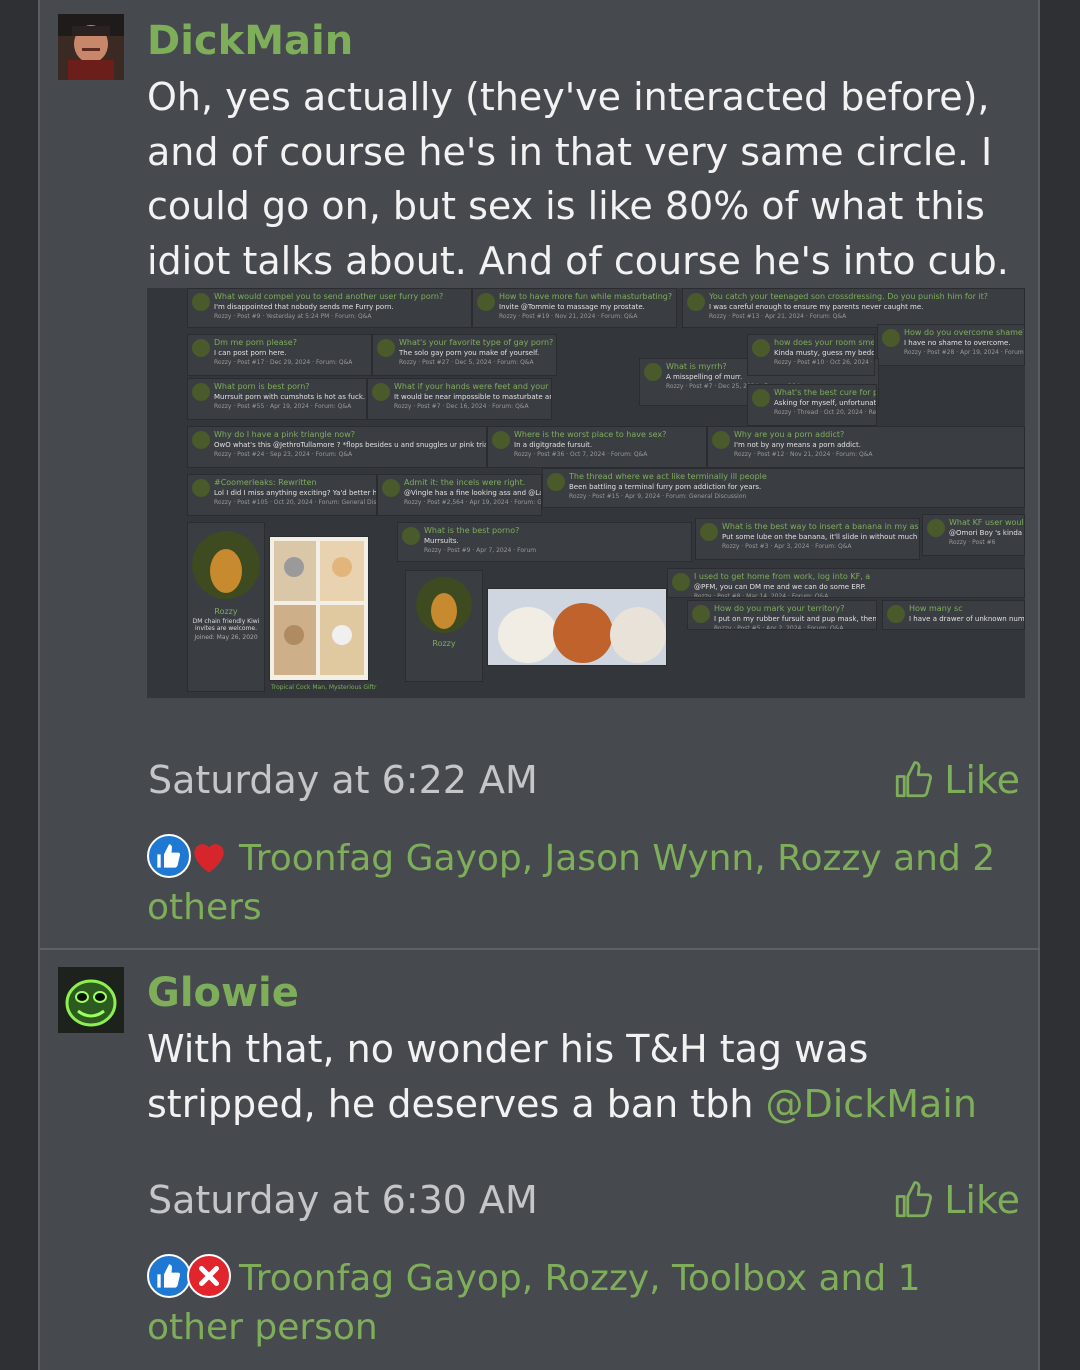 Image resolution: width=1080 pixels, height=1370 pixels. What do you see at coordinates (936, 608) in the screenshot?
I see `snippet-title: How many sc` at bounding box center [936, 608].